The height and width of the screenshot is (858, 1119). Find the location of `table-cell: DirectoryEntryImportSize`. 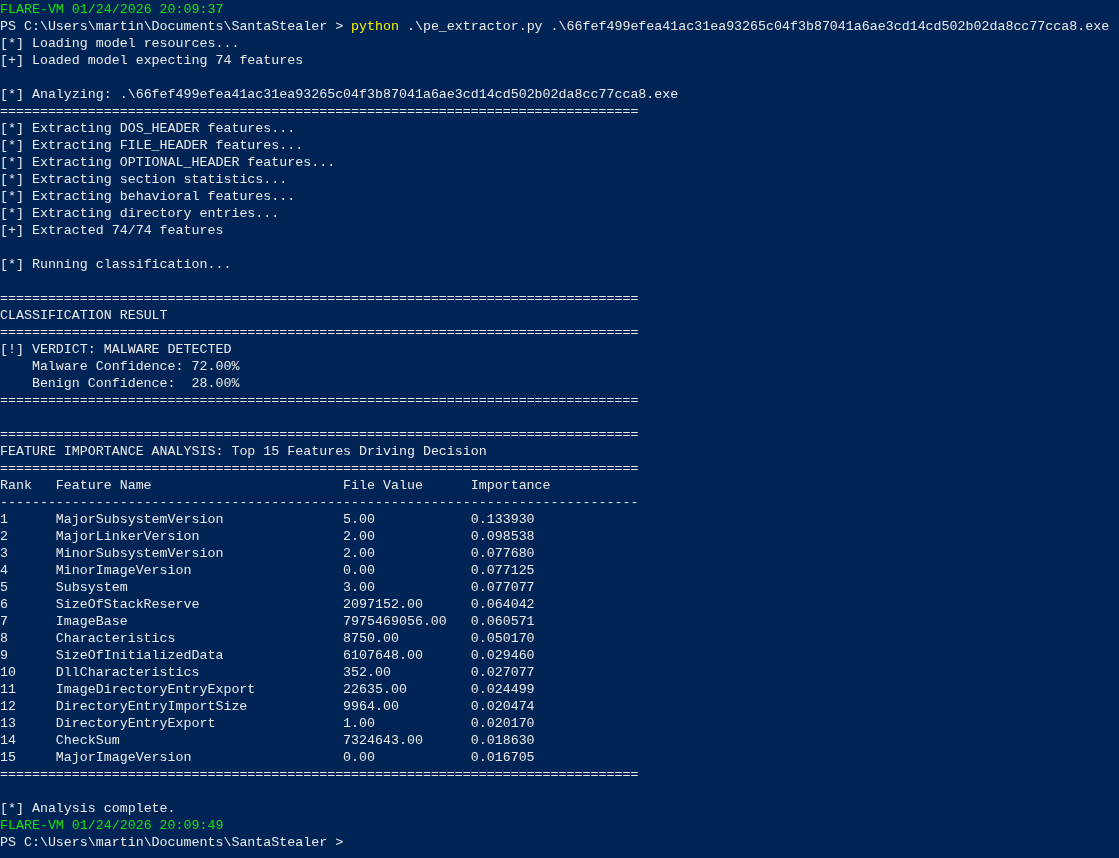

table-cell: DirectoryEntryImportSize is located at coordinates (151, 706).